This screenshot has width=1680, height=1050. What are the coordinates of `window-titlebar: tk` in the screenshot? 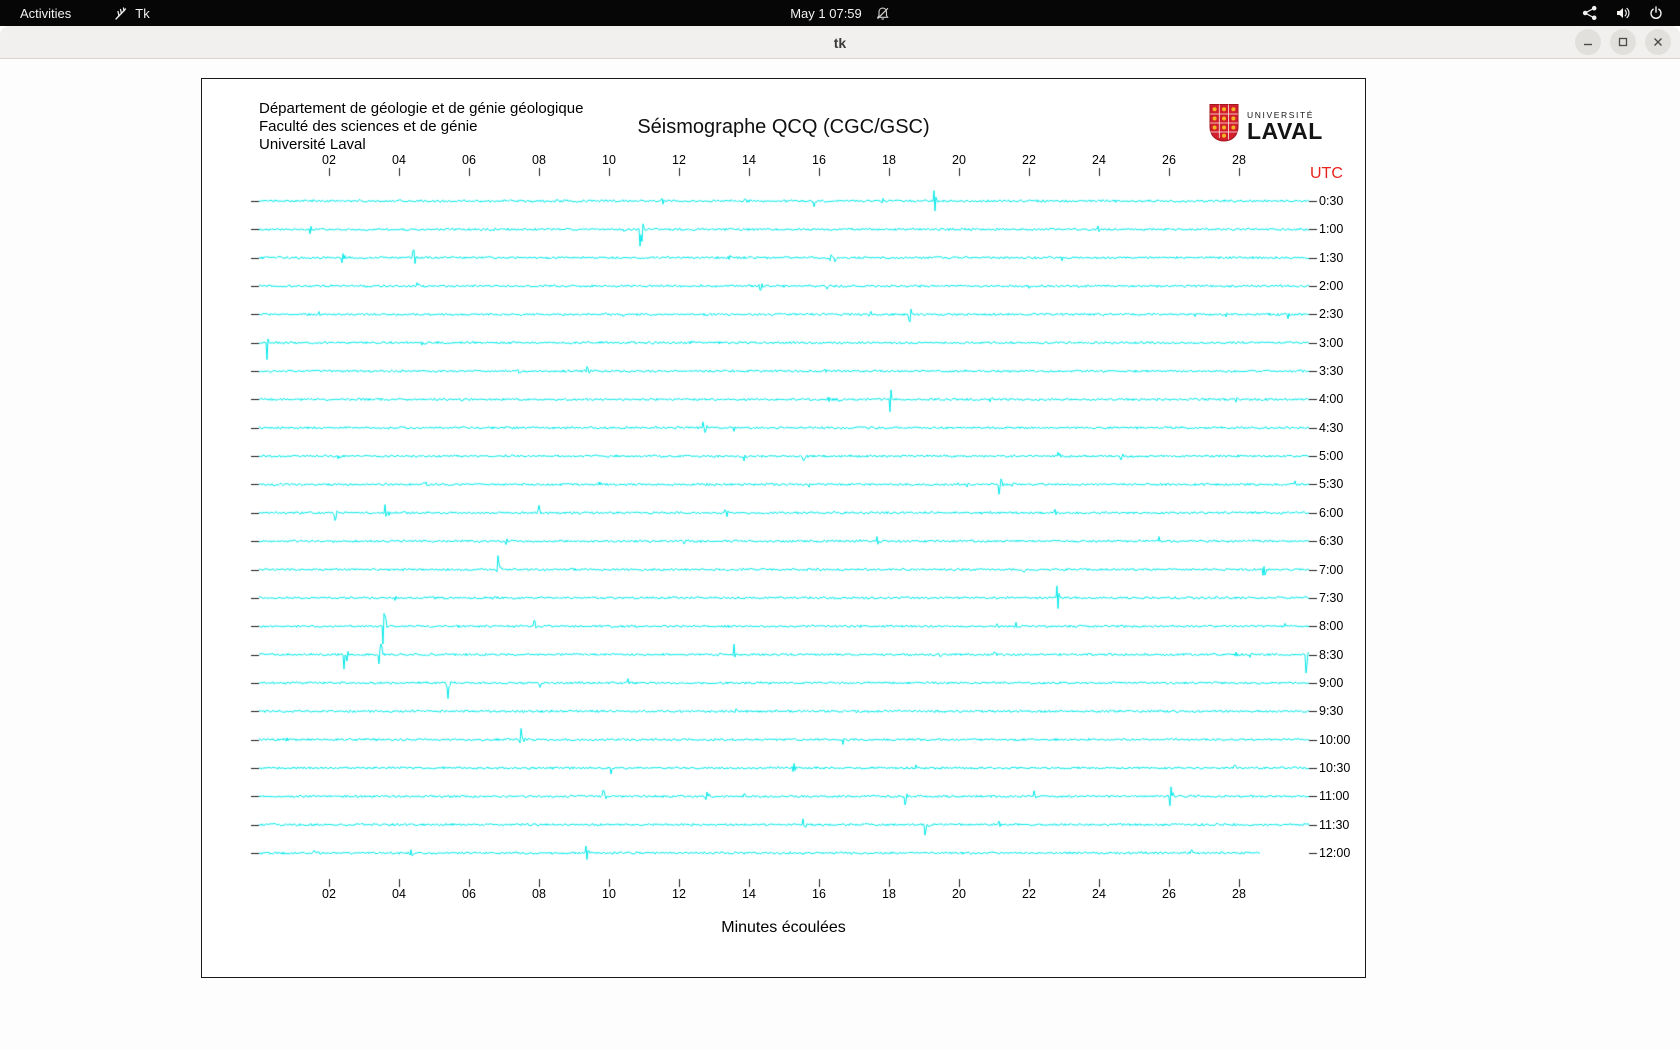 It's located at (840, 42).